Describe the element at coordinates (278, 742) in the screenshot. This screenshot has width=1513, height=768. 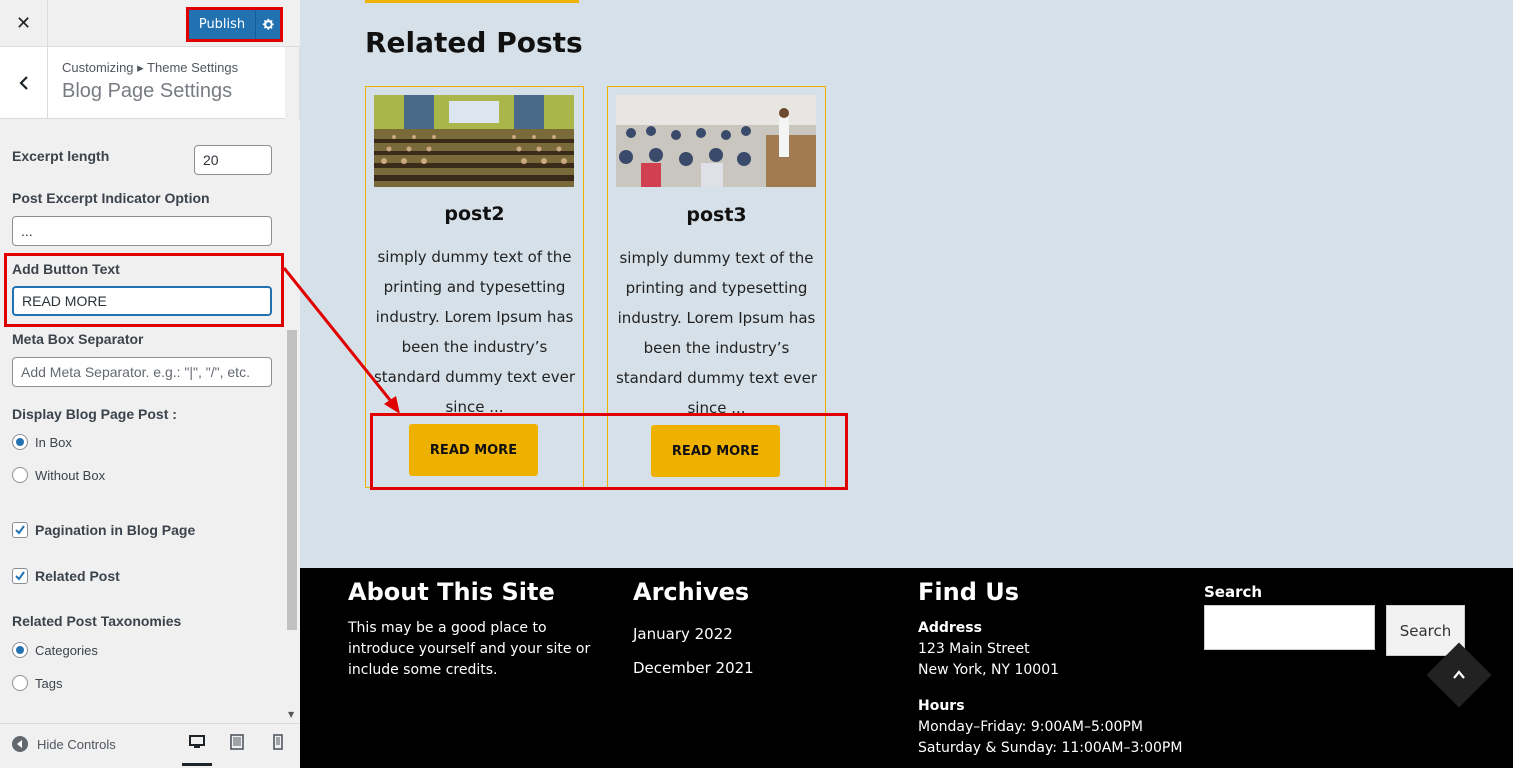
I see `mobile-icon` at that location.